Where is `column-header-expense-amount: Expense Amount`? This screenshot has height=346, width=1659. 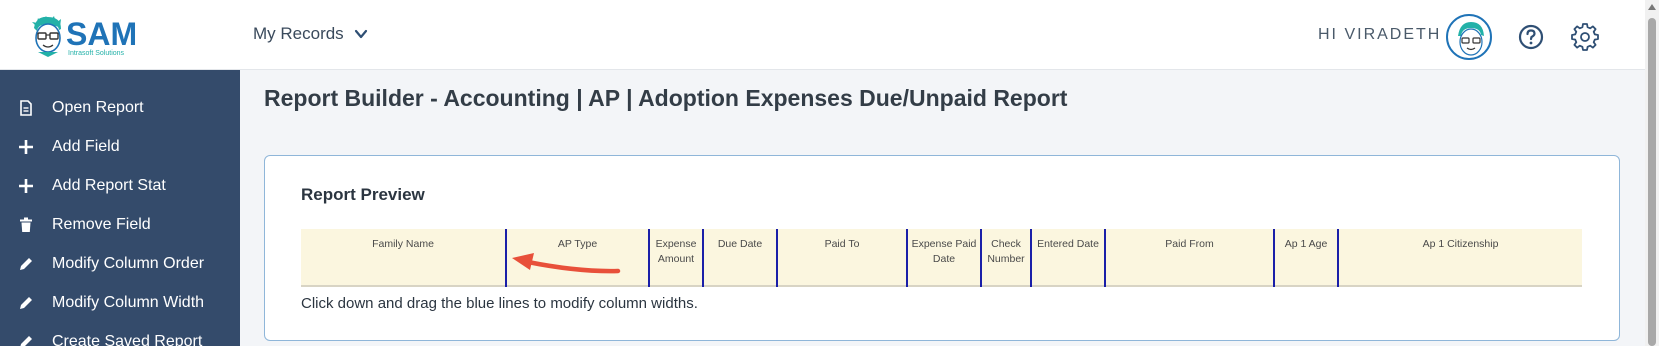
column-header-expense-amount: Expense Amount is located at coordinates (677, 258).